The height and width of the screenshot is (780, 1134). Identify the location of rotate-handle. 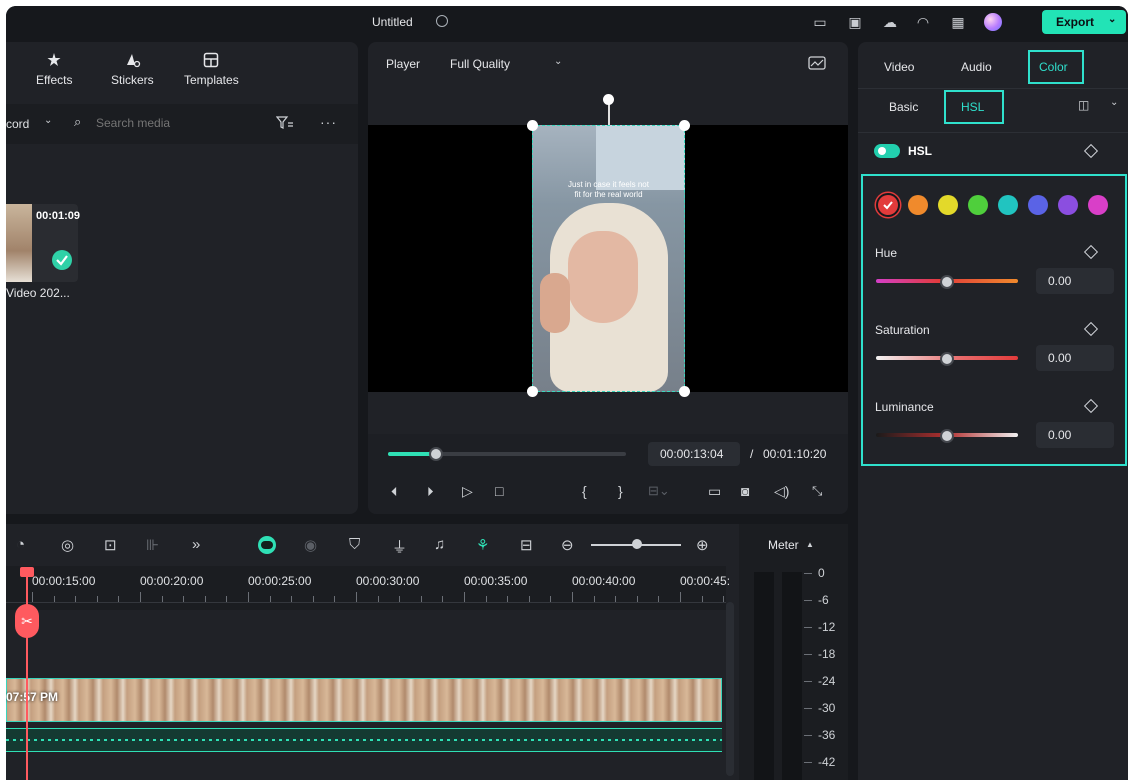
(608, 99).